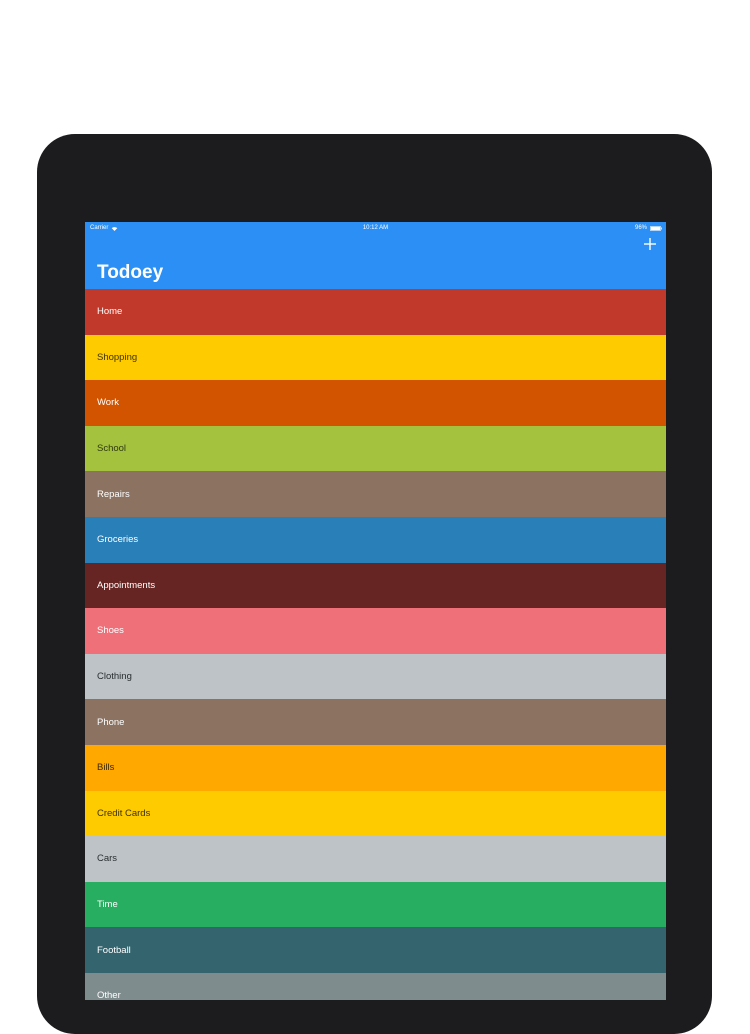 The image size is (750, 1034). I want to click on status-bar: Carrier 10:12 AM 96%, so click(375, 229).